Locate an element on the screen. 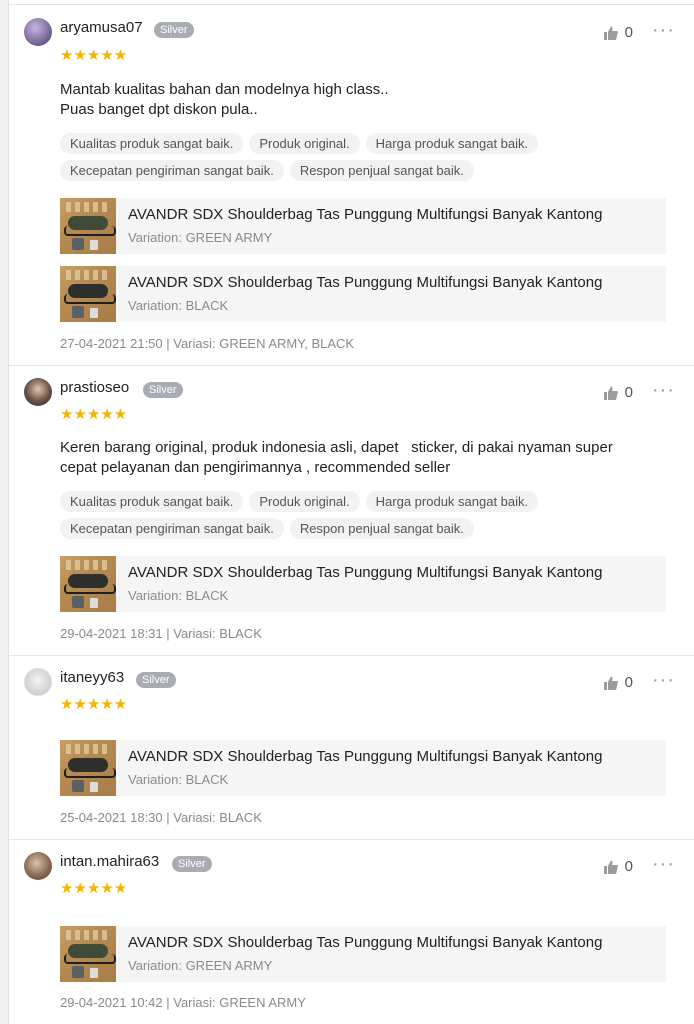  review-meta: 29-04-2021 10:42 | Variasi: GREEN ARMY is located at coordinates (183, 1002).